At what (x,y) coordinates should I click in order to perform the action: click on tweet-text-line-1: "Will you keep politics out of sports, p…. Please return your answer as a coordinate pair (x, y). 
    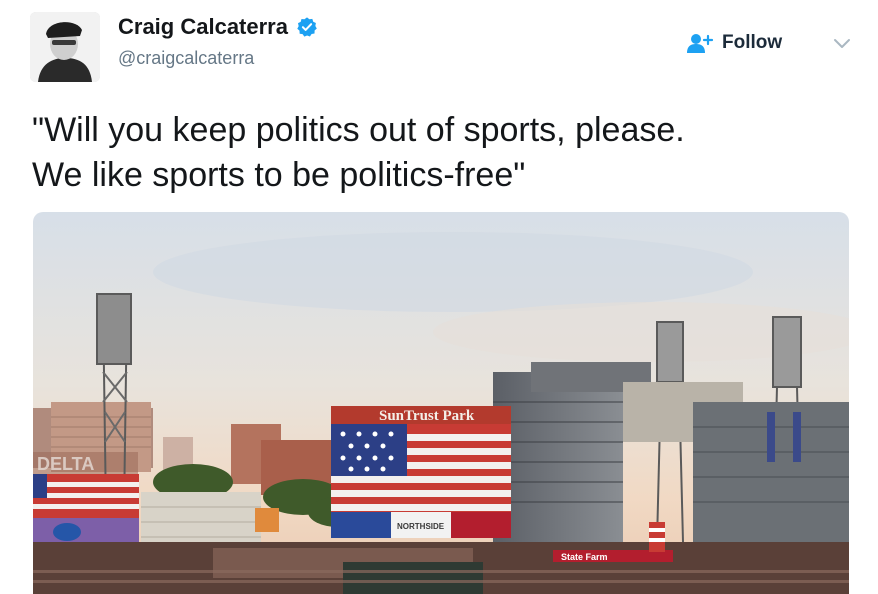
    Looking at the image, I should click on (358, 130).